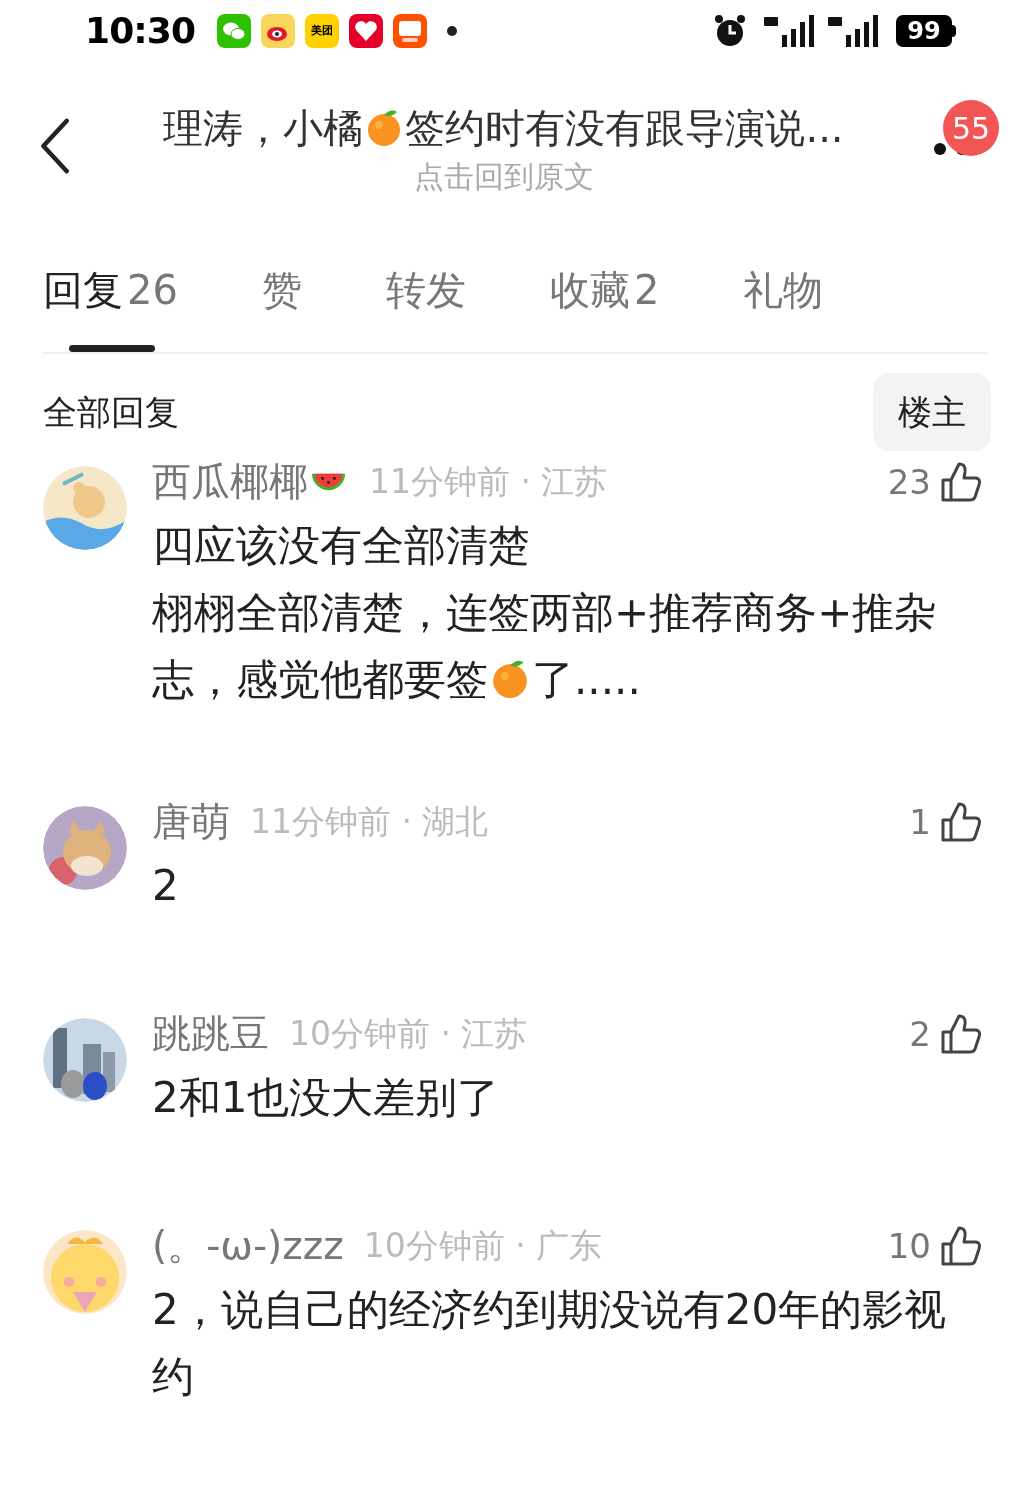 This screenshot has width=1031, height=1490. I want to click on comment-meta: 10分钟前 · 广东, so click(483, 1246).